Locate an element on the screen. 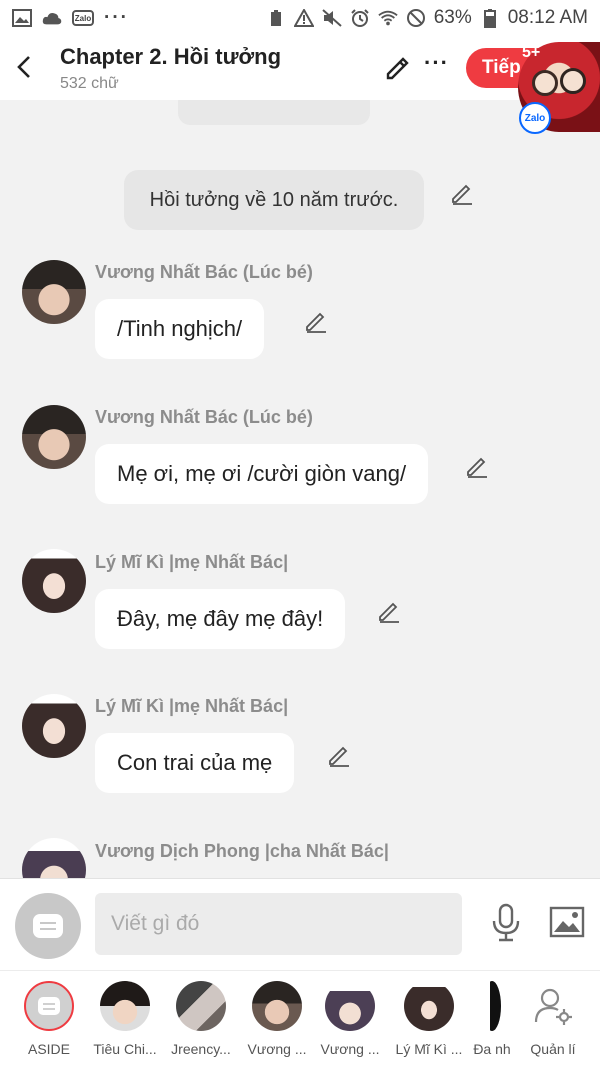  sender-name: Vương Dịch Phong |cha Nhất Bác| is located at coordinates (242, 851).